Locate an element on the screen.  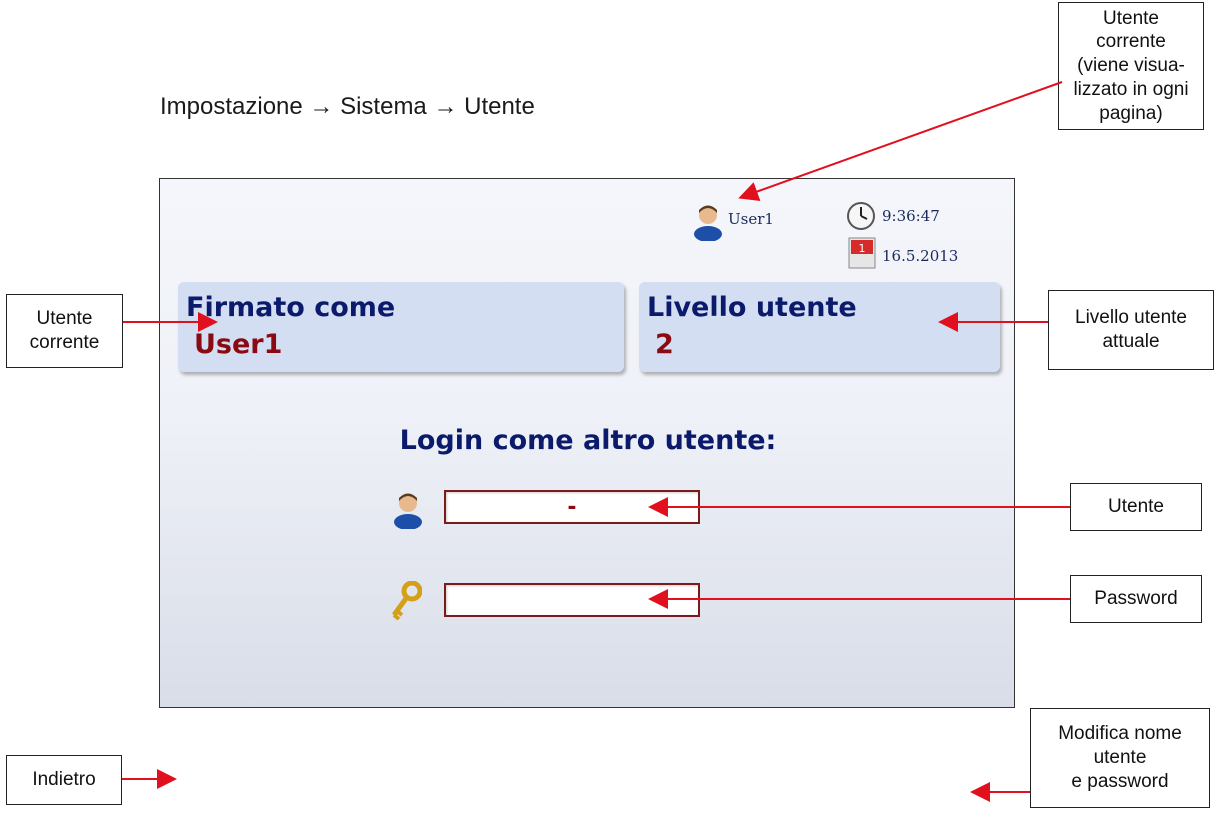
clock-time: 9:36:47 is located at coordinates (911, 216).